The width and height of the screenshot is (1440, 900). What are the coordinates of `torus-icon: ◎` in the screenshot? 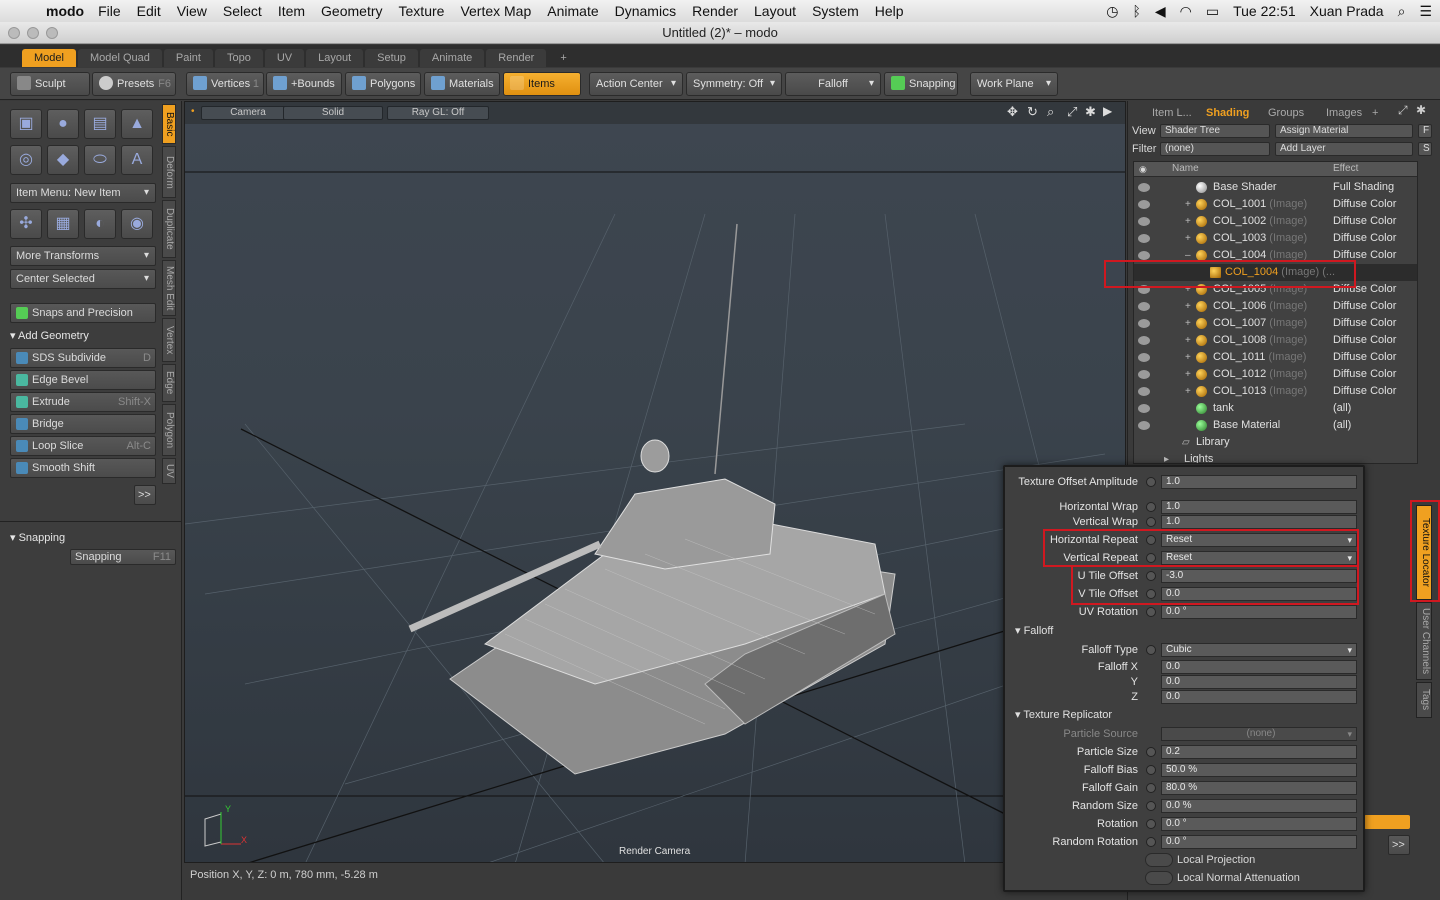 It's located at (26, 160).